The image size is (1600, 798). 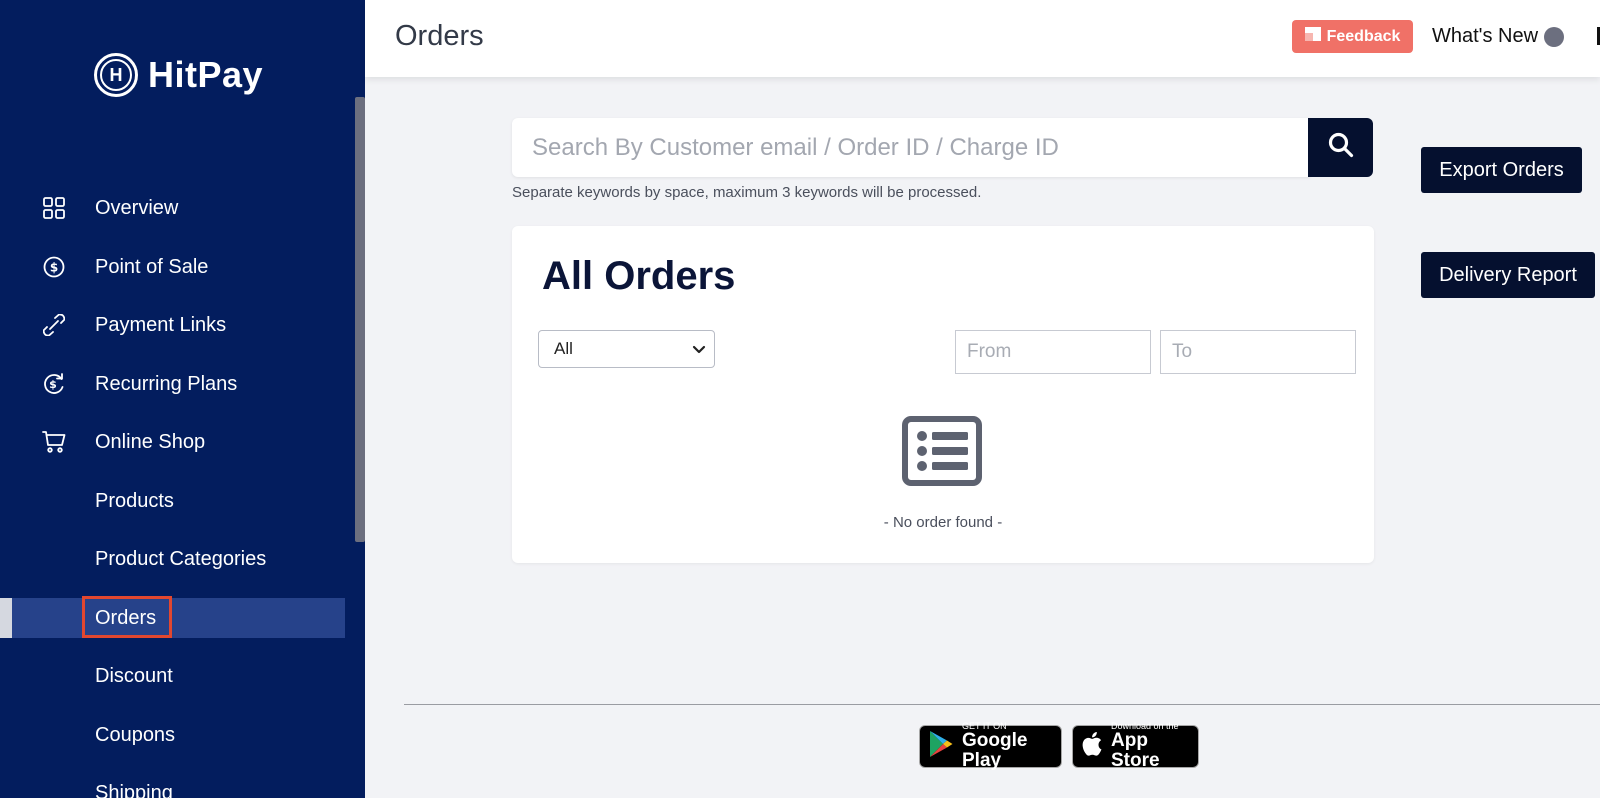 What do you see at coordinates (1053, 352) in the screenshot?
I see `from-date-field: From` at bounding box center [1053, 352].